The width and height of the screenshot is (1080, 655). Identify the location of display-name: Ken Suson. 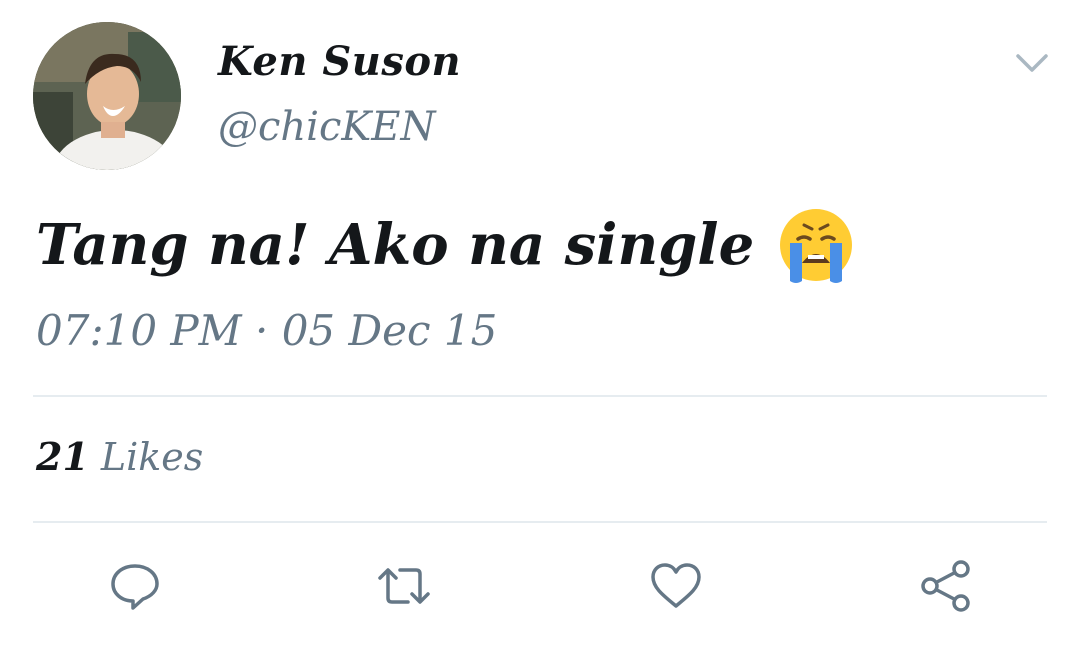
(339, 61).